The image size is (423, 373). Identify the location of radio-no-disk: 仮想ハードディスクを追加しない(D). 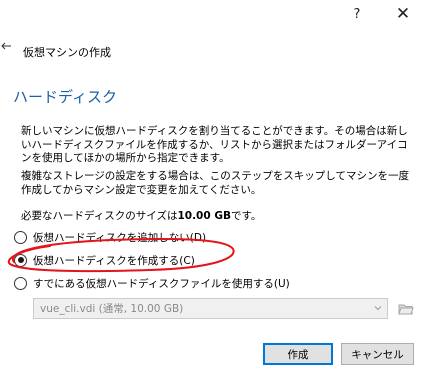
(110, 237).